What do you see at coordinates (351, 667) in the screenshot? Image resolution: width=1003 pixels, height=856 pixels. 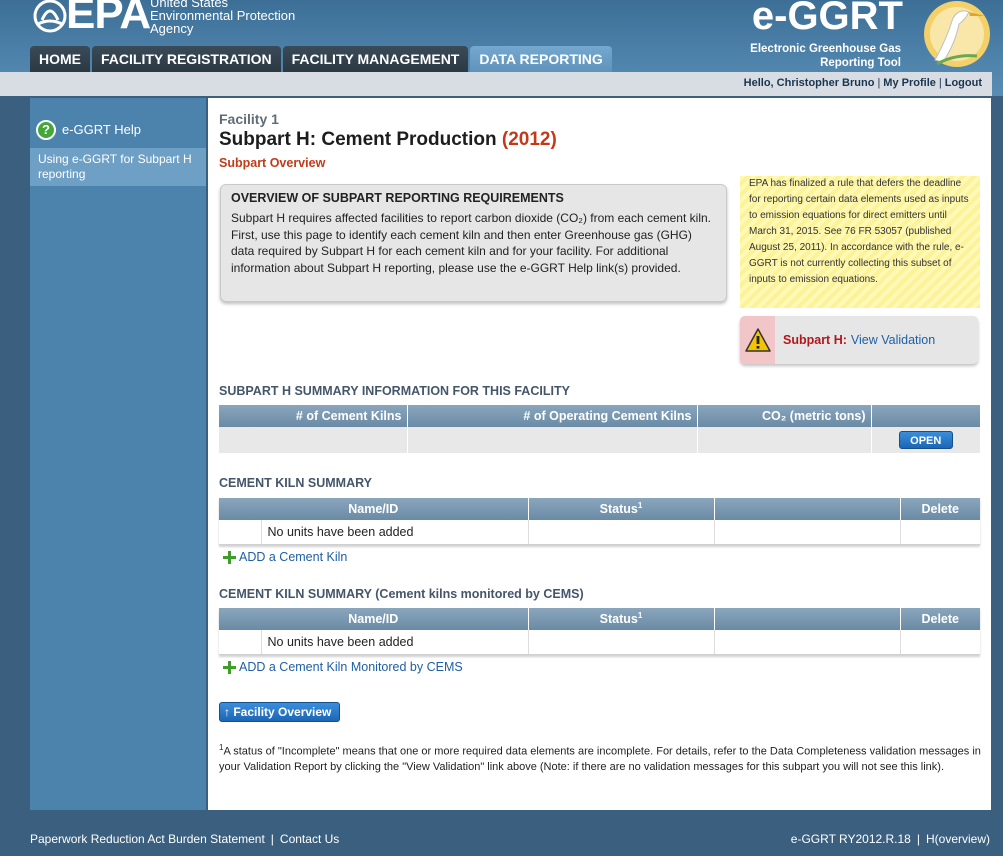 I see `add-cems-kiln-label: ADD a Cement Kiln Monitored by CEMS` at bounding box center [351, 667].